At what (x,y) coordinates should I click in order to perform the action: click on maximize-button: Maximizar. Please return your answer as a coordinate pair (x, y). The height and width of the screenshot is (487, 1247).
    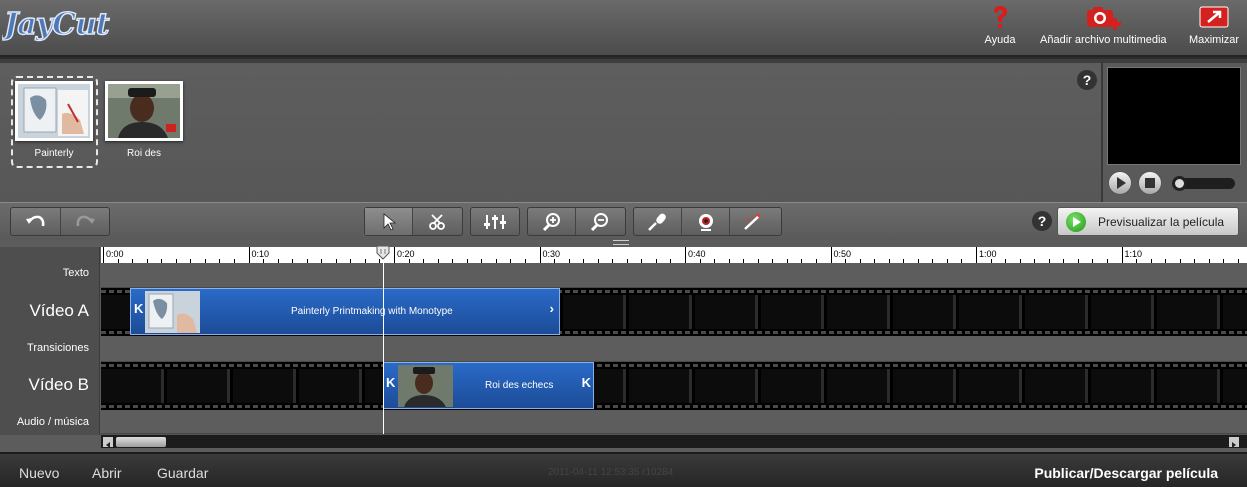
    Looking at the image, I should click on (1214, 26).